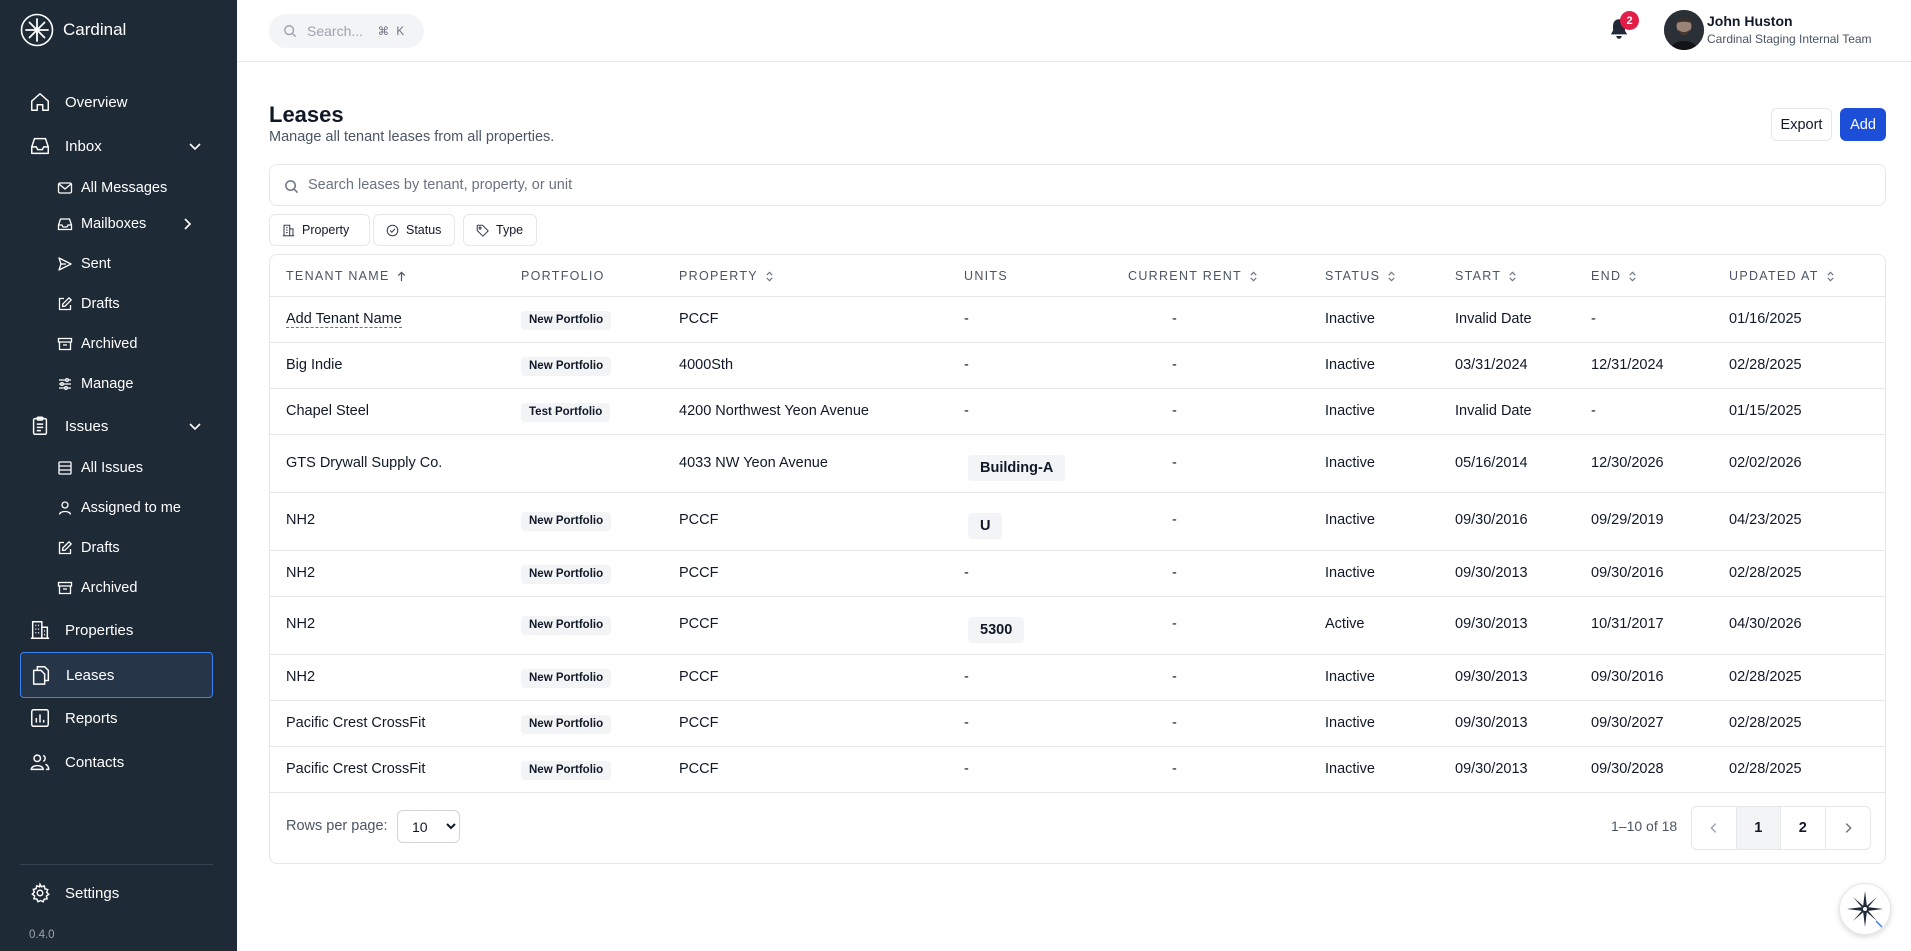 This screenshot has height=951, width=1911. I want to click on export-button: Export, so click(1801, 124).